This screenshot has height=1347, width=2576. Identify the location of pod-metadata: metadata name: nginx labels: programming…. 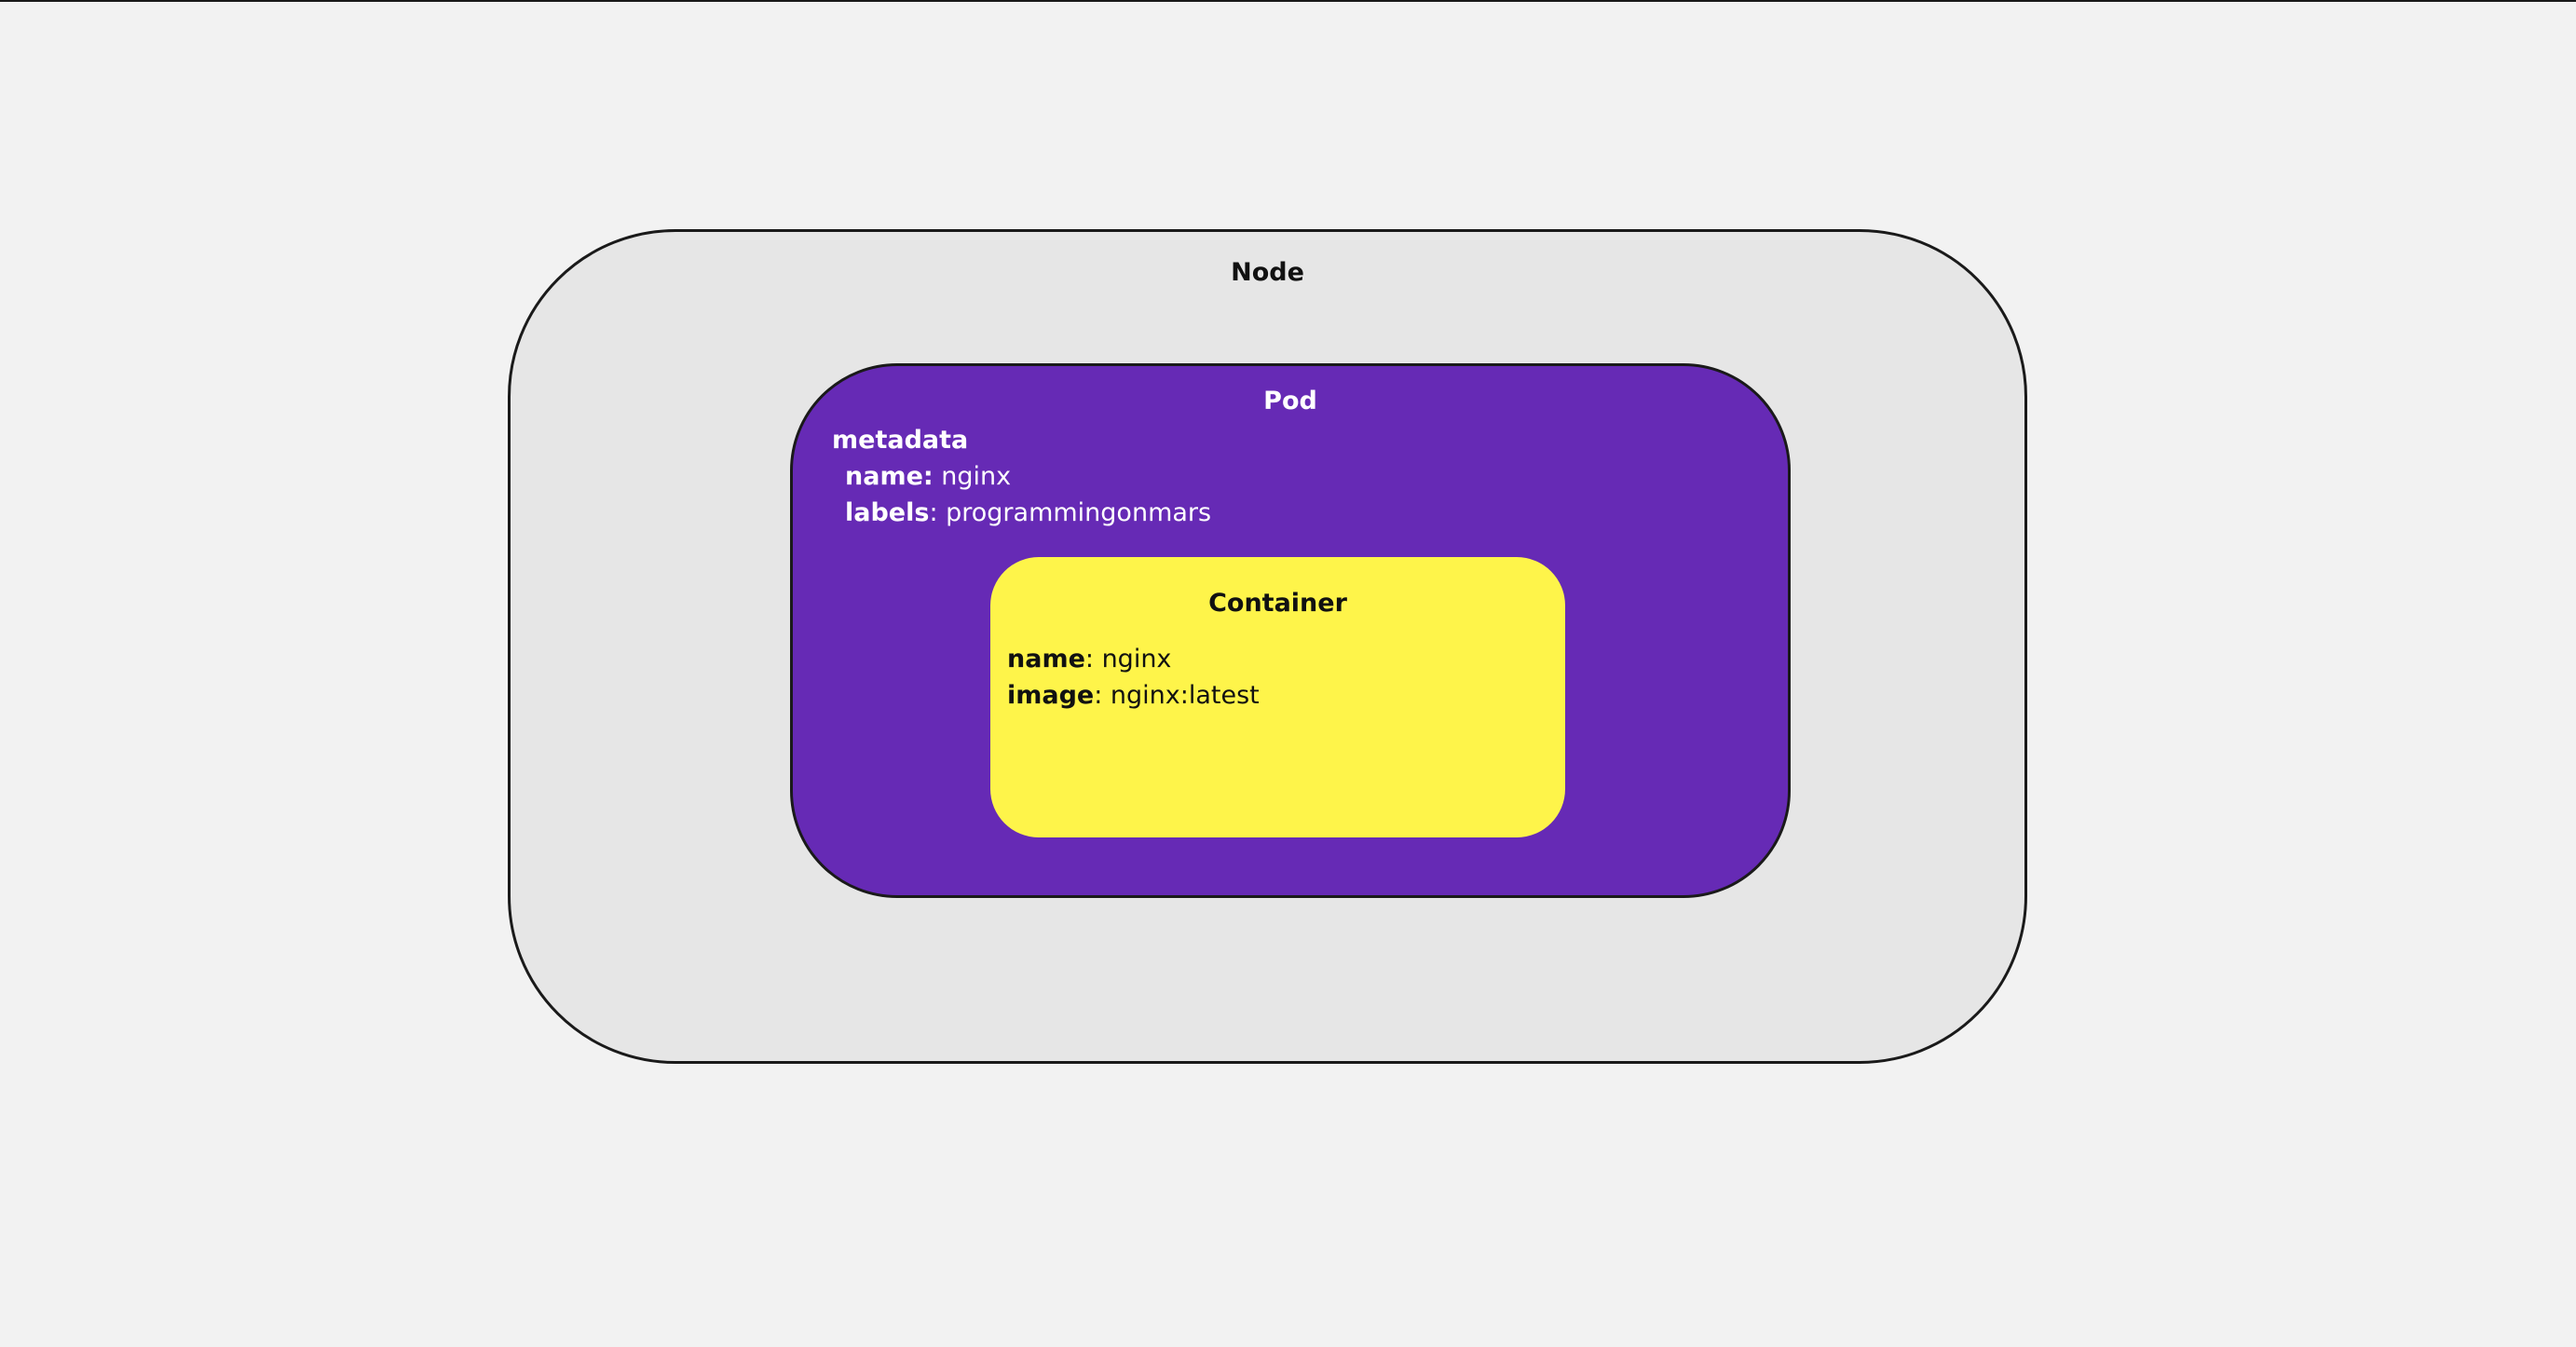
(1021, 476).